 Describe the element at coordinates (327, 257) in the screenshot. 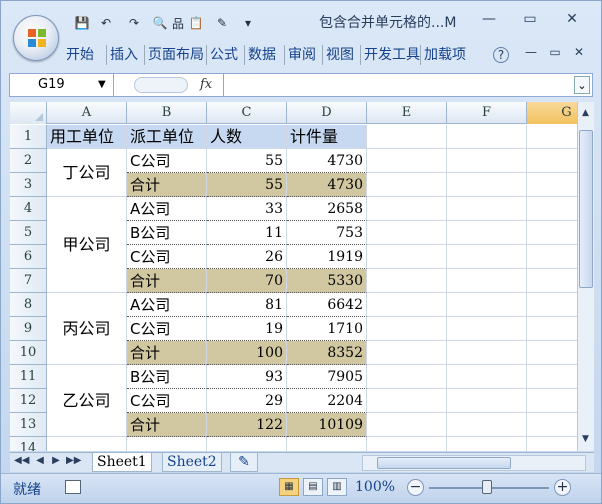

I see `qty-cell: 1919` at that location.